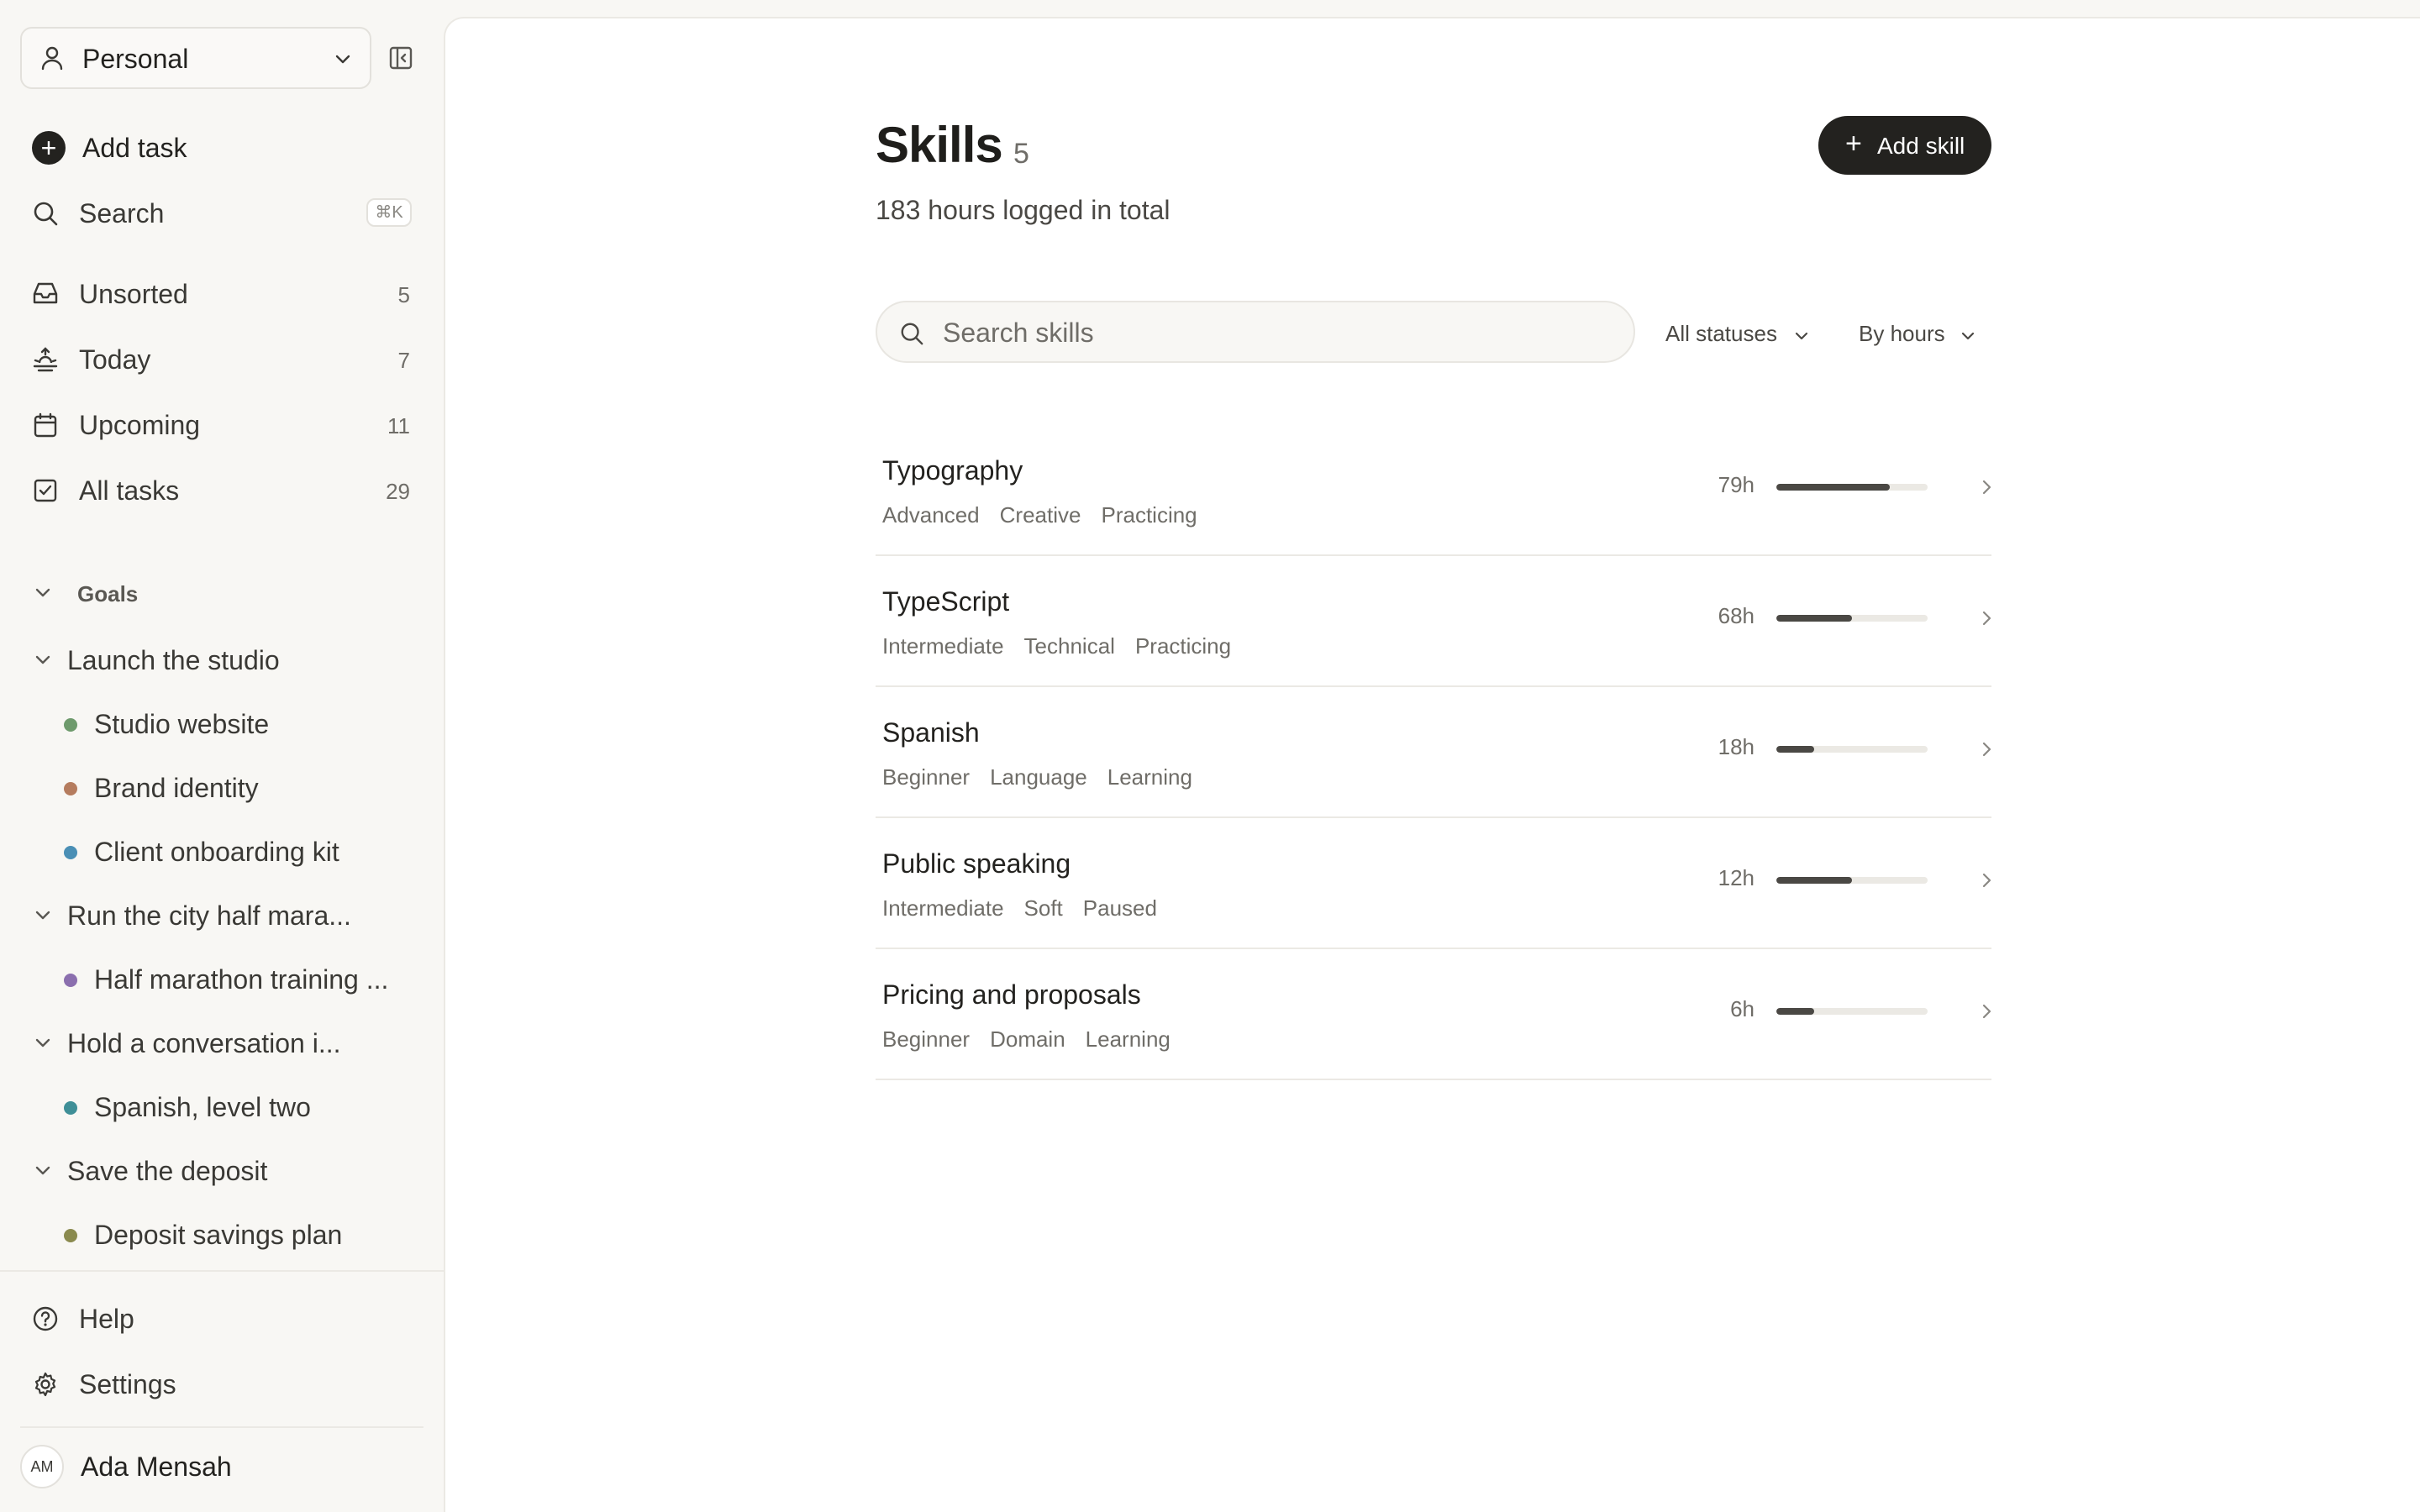  What do you see at coordinates (173, 660) in the screenshot?
I see `goal-label: Launch the studio` at bounding box center [173, 660].